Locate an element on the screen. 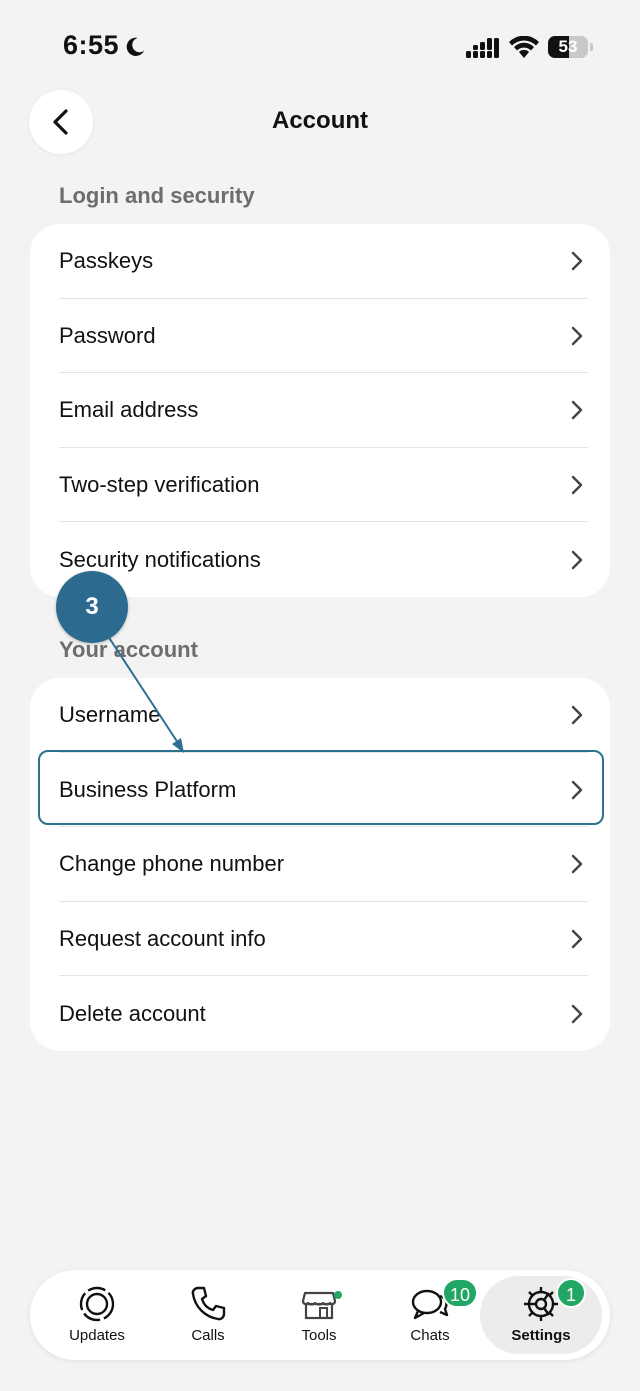  row-label: Change phone number is located at coordinates (172, 864).